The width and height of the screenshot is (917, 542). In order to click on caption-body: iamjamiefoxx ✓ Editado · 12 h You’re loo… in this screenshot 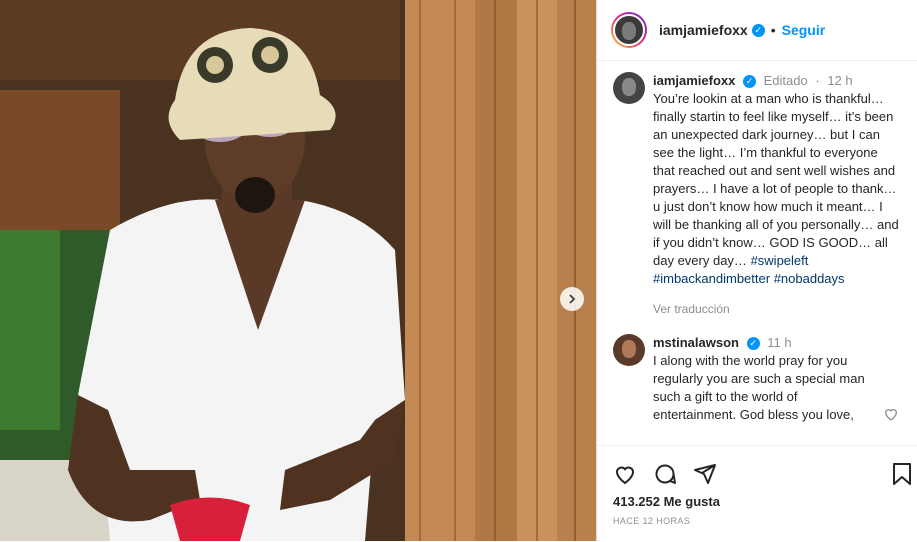, I will do `click(778, 195)`.